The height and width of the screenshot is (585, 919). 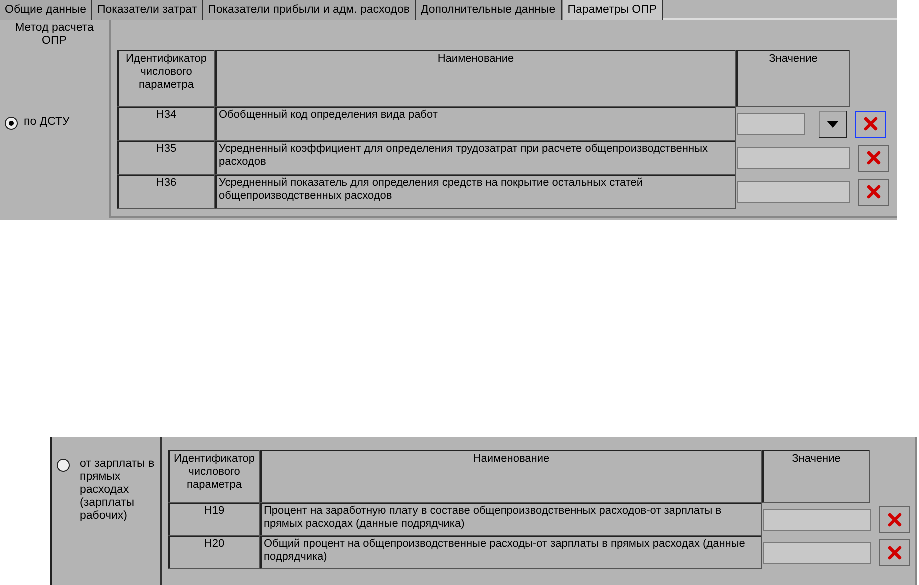 I want to click on method-heading: Метод расчета ОПР, so click(x=54, y=34).